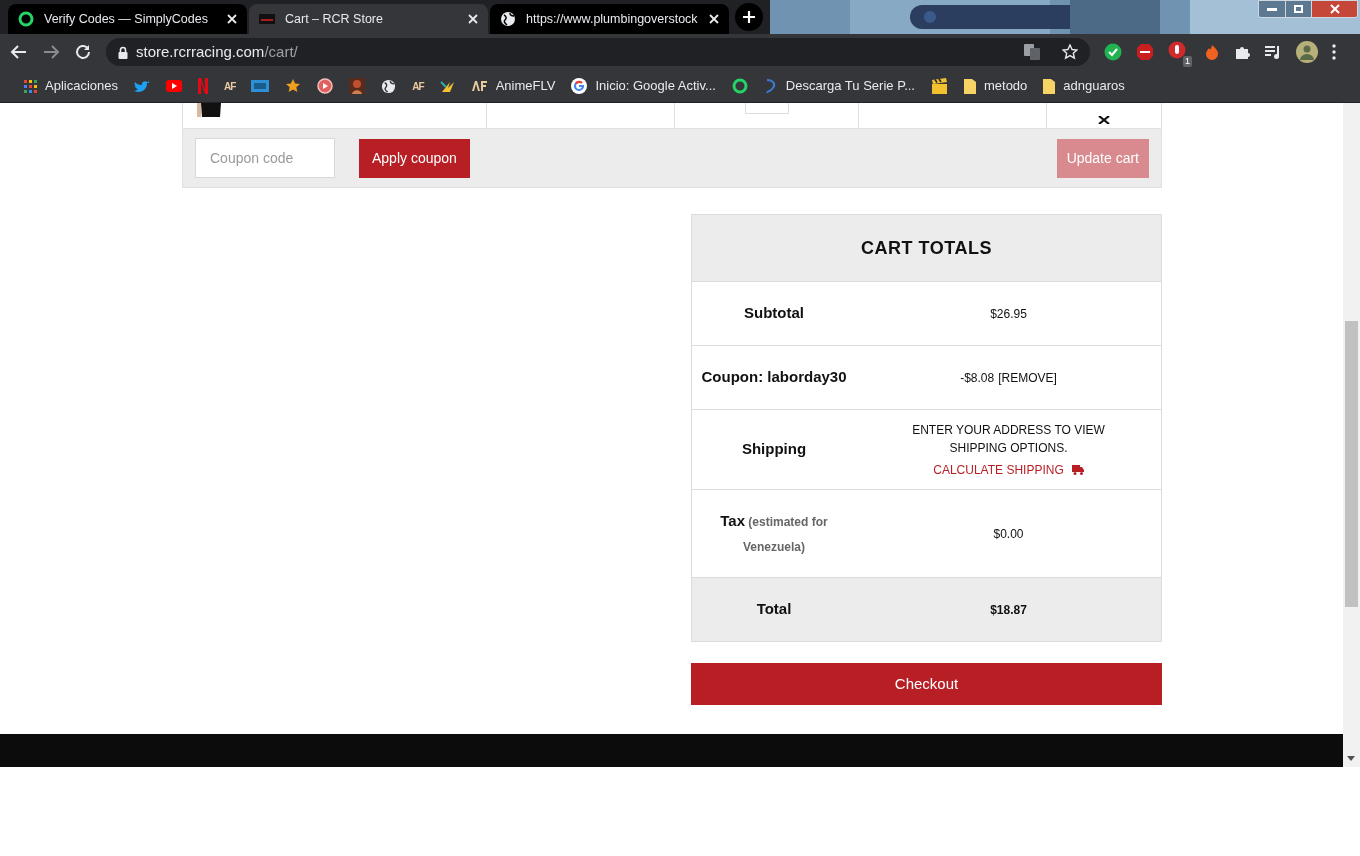 Image resolution: width=1360 pixels, height=856 pixels. I want to click on row-label: Shipping, so click(774, 449).